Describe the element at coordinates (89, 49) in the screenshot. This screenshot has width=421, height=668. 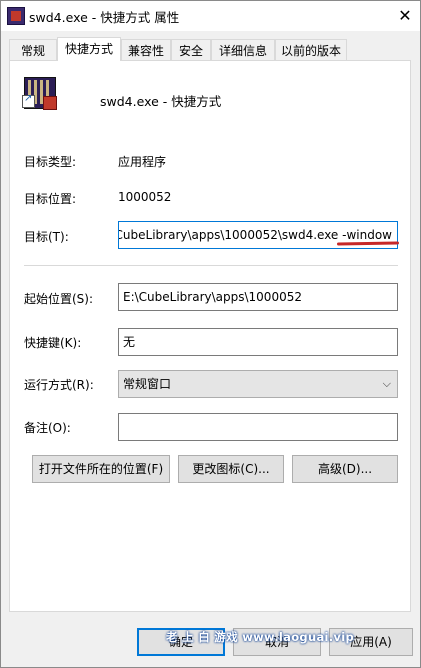
I see `tab-shortcut: 快捷方式` at that location.